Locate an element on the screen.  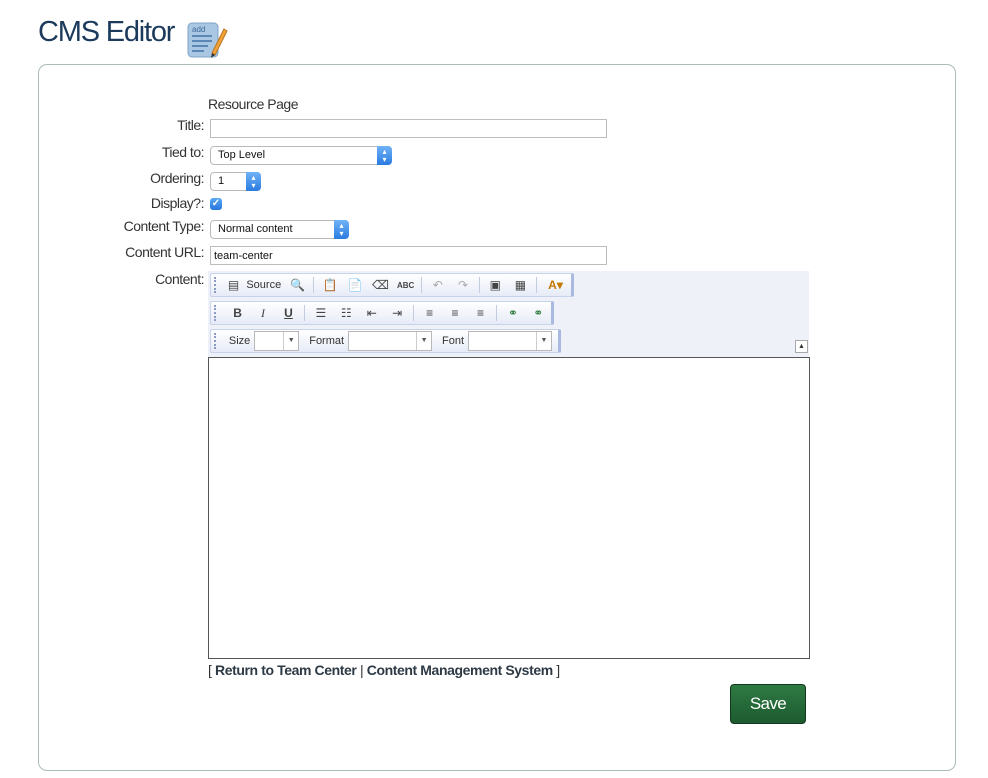
paste-word-icon: 📄 is located at coordinates (355, 285).